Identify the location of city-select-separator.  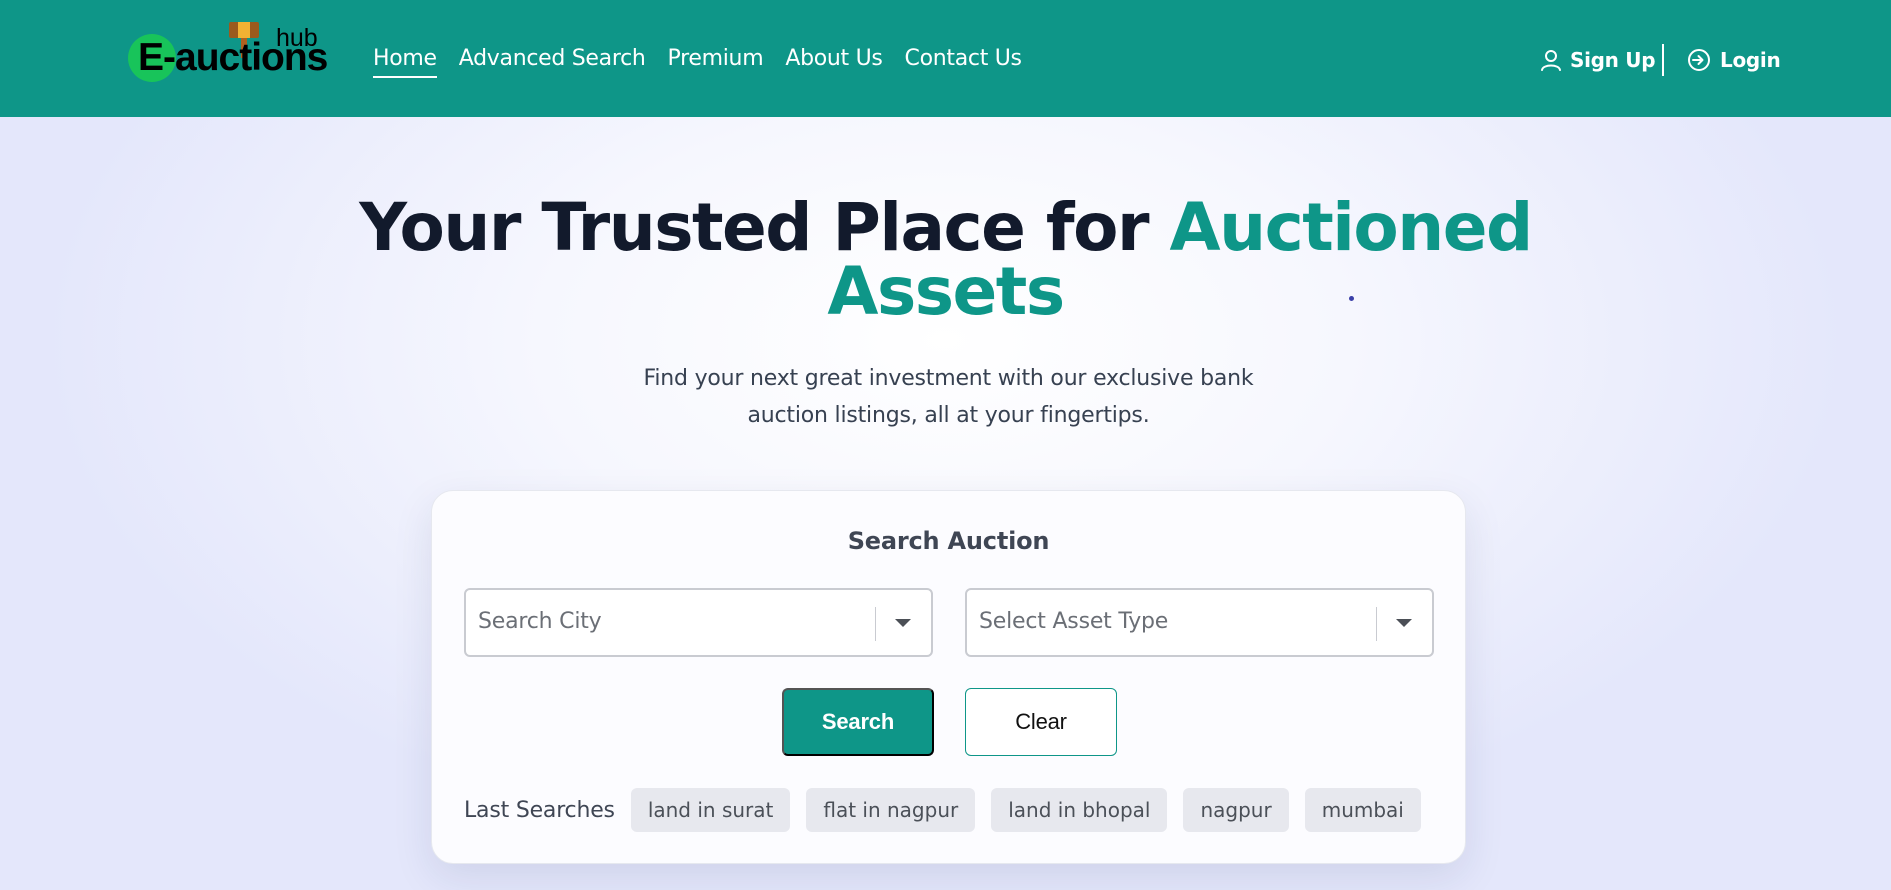
(875, 624).